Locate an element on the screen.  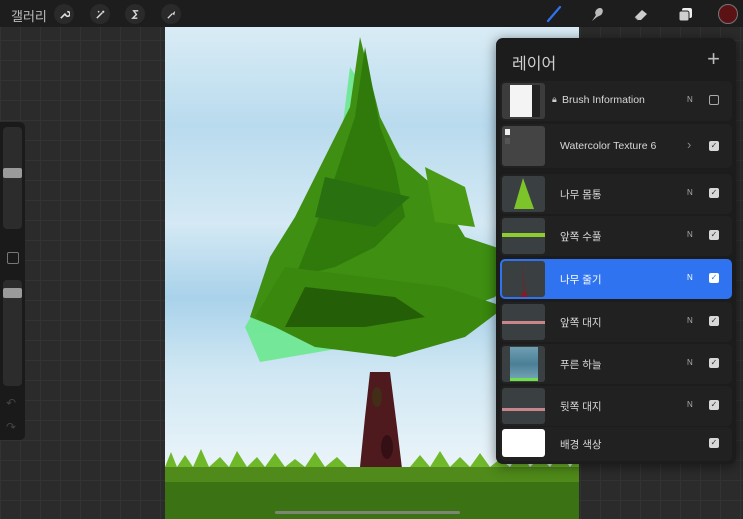
chevron-right-icon: › is located at coordinates (689, 144).